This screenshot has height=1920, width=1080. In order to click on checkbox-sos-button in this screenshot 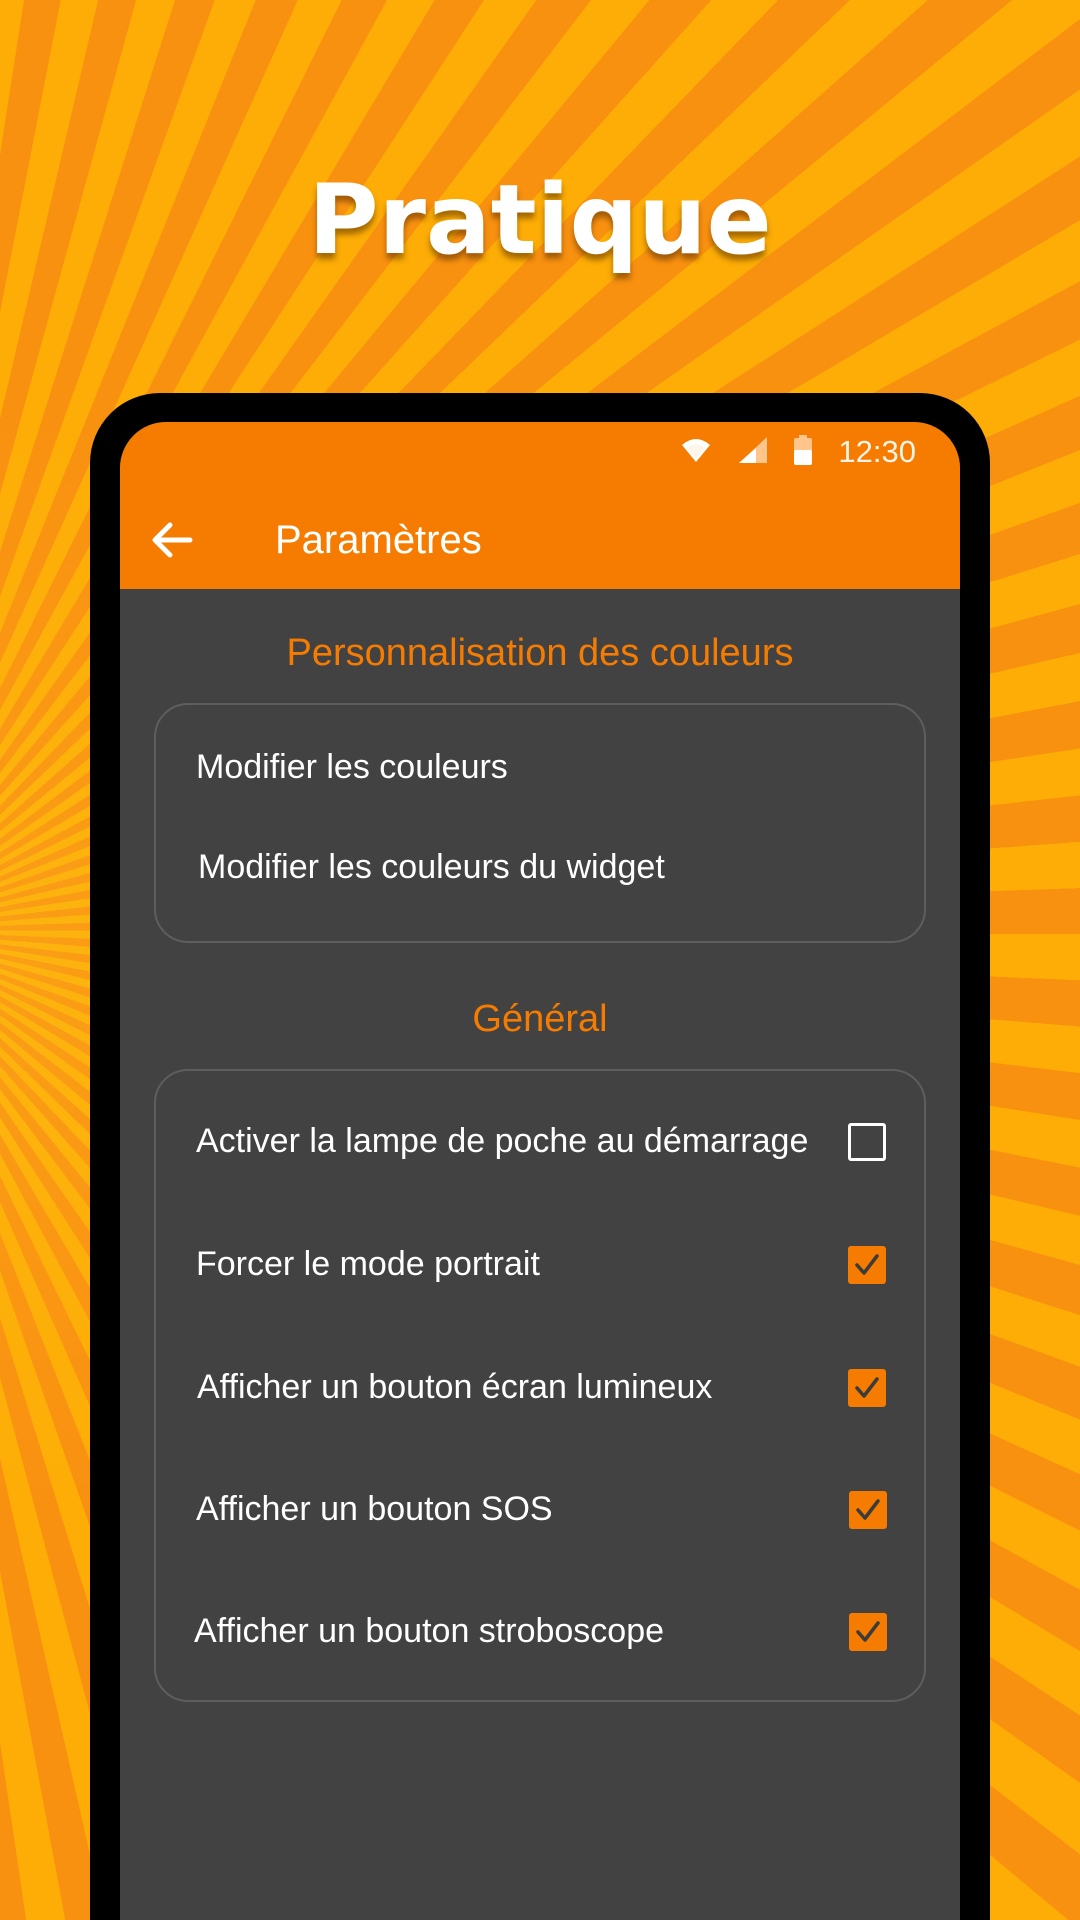, I will do `click(868, 1510)`.